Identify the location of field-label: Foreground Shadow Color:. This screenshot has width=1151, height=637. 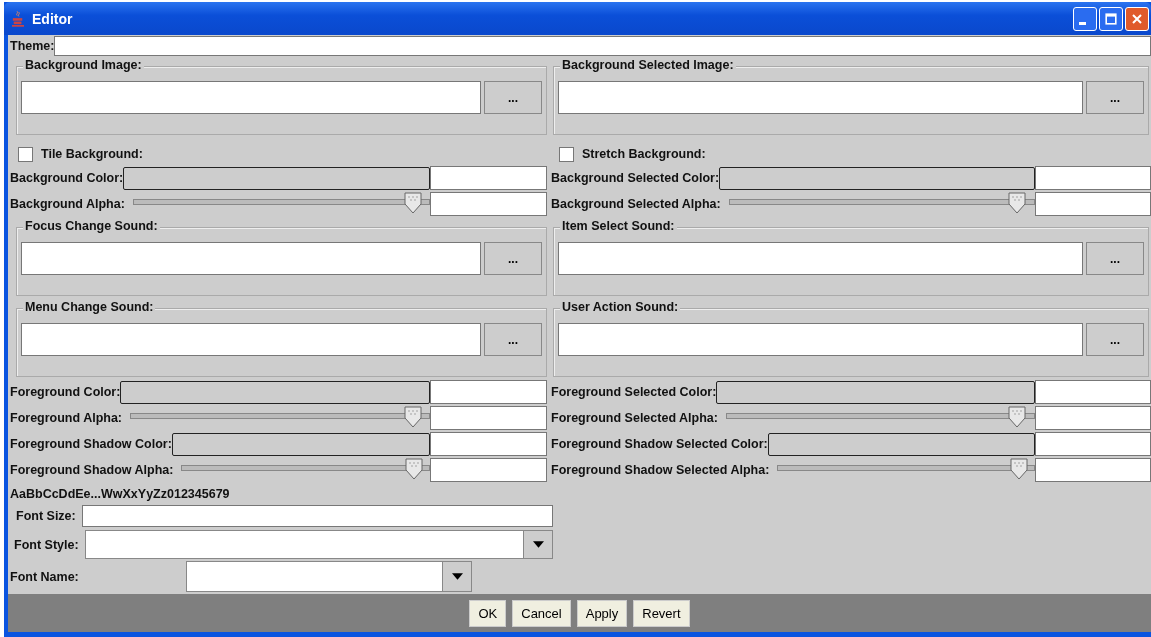
(91, 444).